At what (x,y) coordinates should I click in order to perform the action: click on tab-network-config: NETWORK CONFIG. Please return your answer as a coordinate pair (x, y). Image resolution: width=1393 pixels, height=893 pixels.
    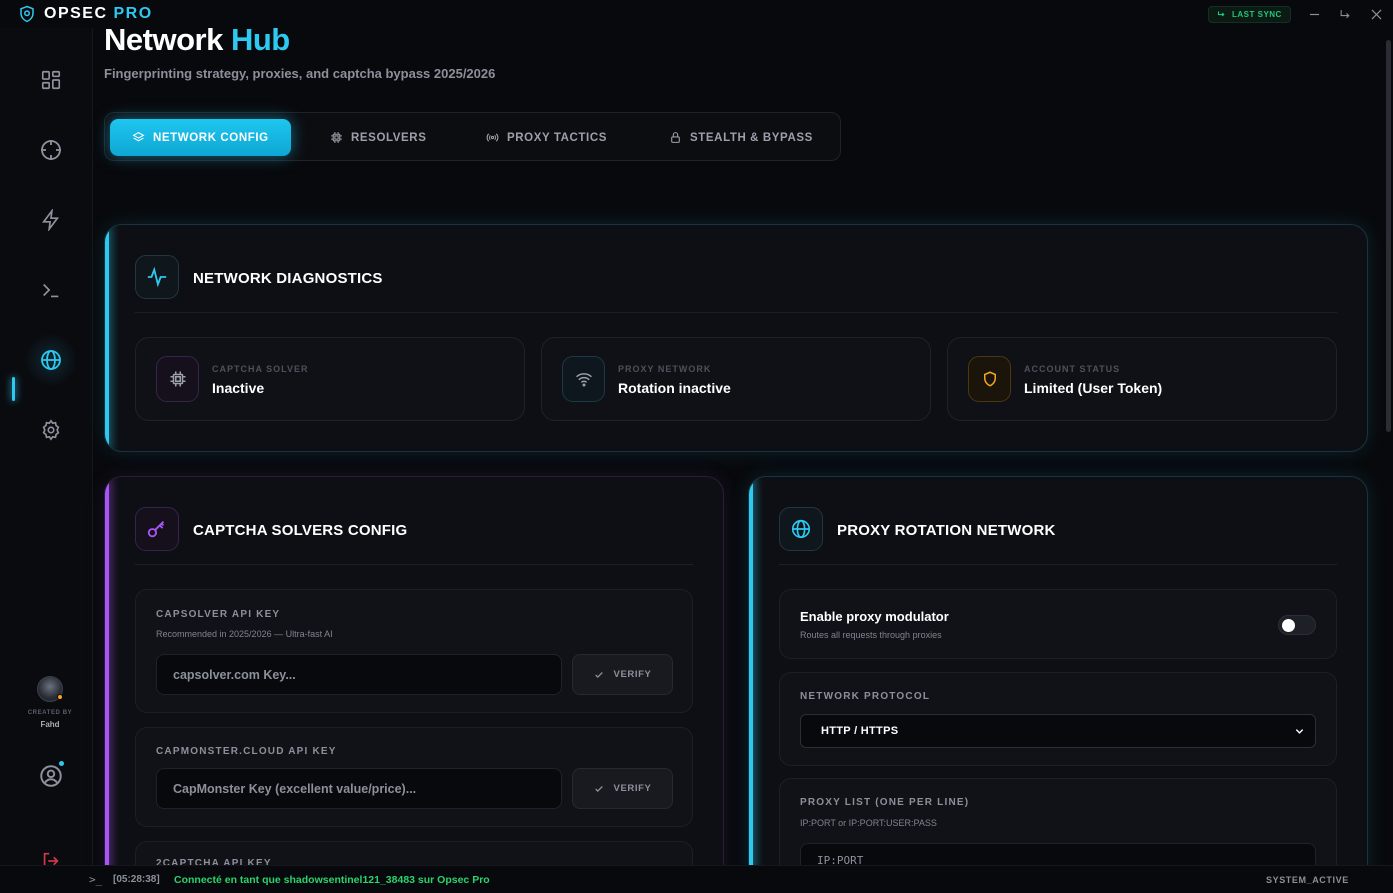
    Looking at the image, I should click on (200, 137).